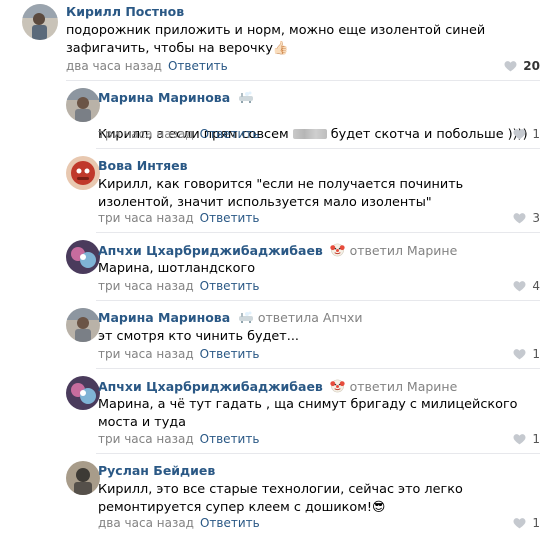 The width and height of the screenshot is (550, 536). Describe the element at coordinates (156, 470) in the screenshot. I see `comment-author: Руслан Бейдиев` at that location.